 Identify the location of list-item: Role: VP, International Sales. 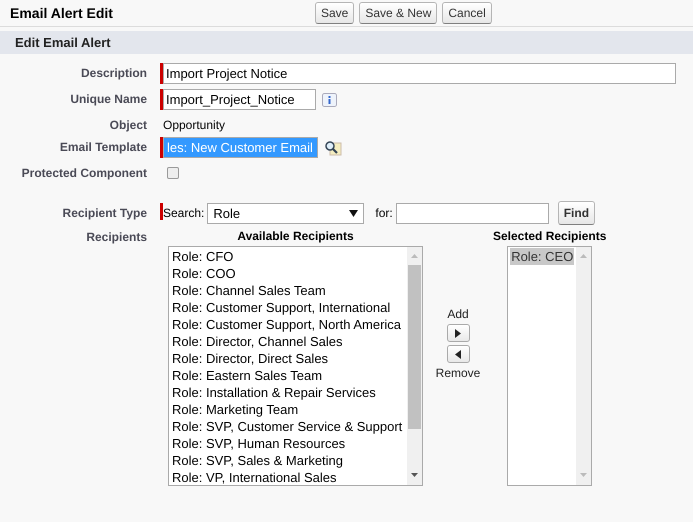
(254, 477).